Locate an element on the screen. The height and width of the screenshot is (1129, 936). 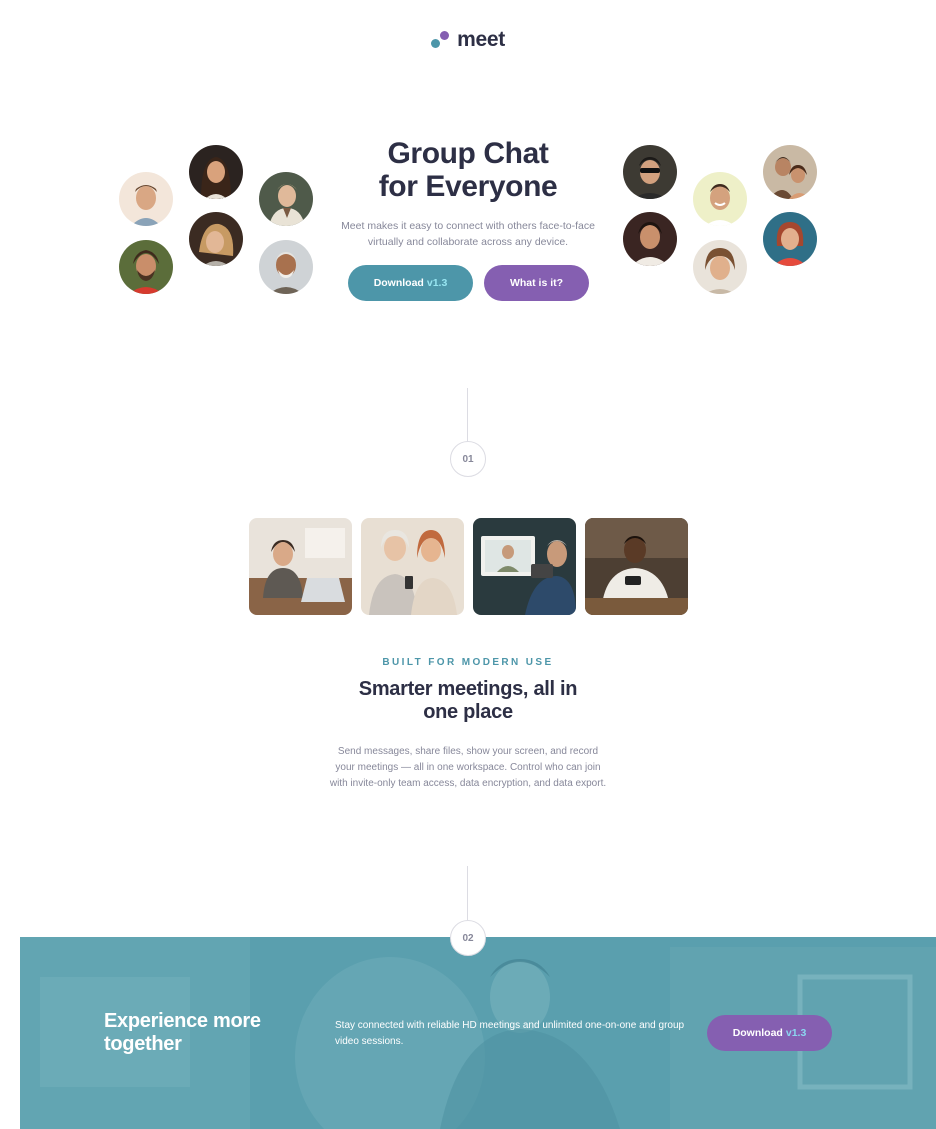
what-is-it-label: What is it? is located at coordinates (536, 283).